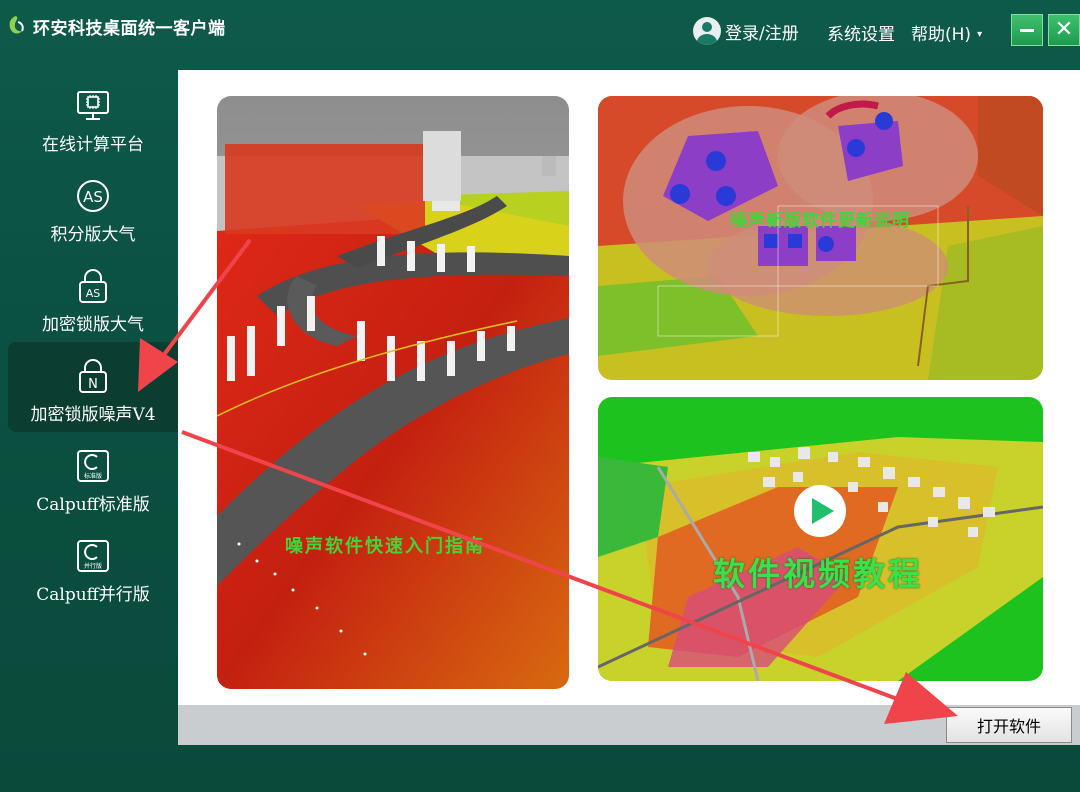 Image resolution: width=1080 pixels, height=792 pixels. Describe the element at coordinates (129, 29) in the screenshot. I see `app-title: 环安科技桌面统一客户端` at that location.